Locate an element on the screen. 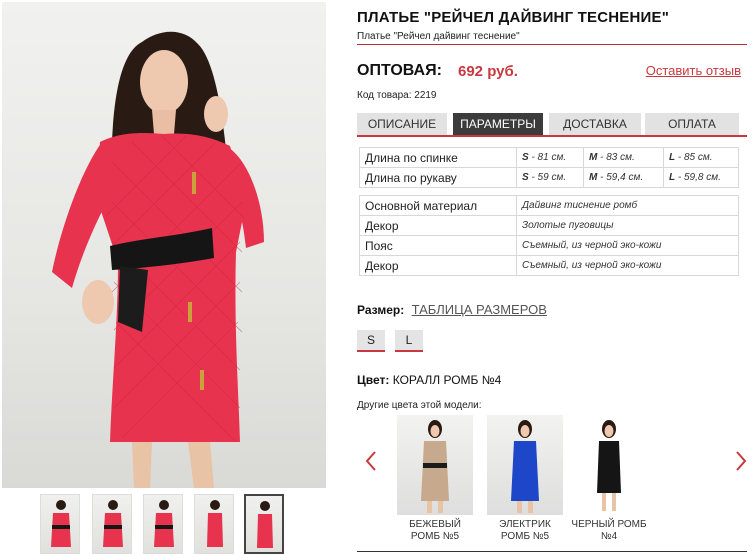 The width and height of the screenshot is (752, 555). bottom-divider is located at coordinates (552, 551).